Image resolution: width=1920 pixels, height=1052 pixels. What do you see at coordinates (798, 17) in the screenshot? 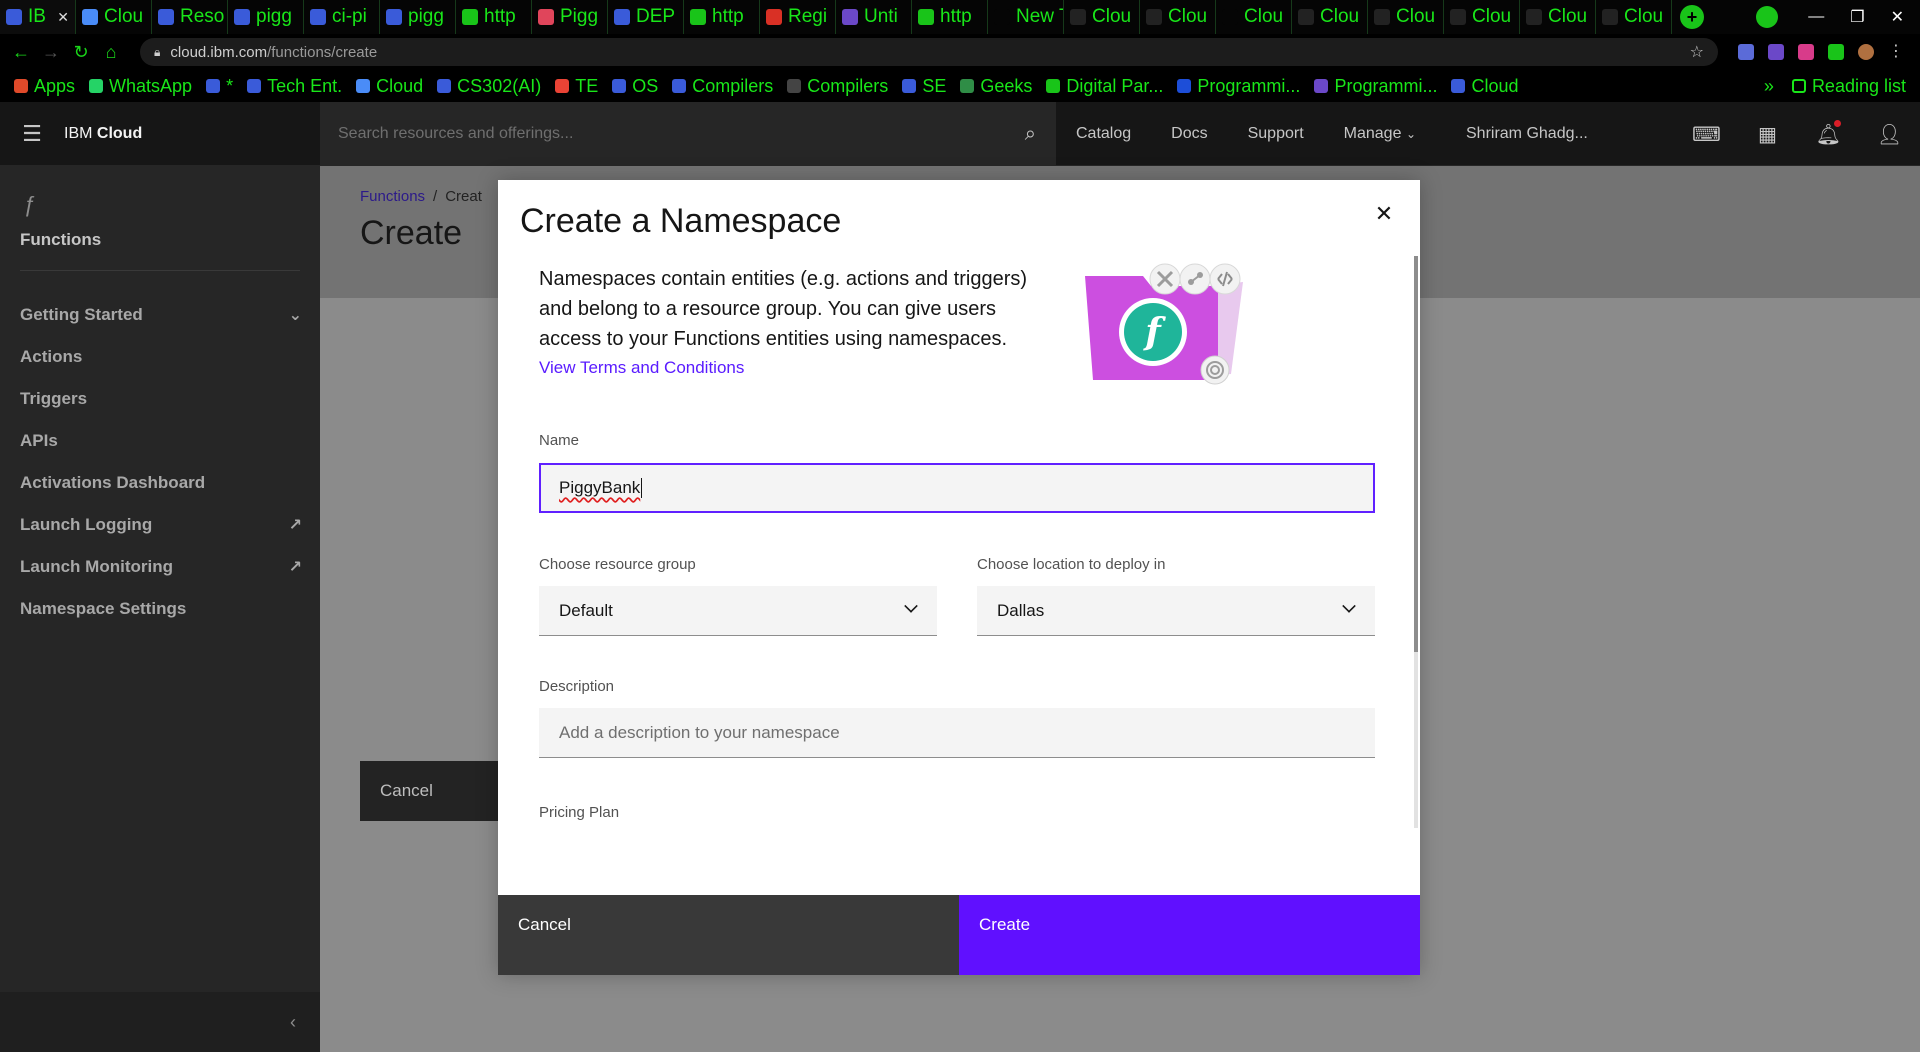
I see `browser-tab: Regi` at bounding box center [798, 17].